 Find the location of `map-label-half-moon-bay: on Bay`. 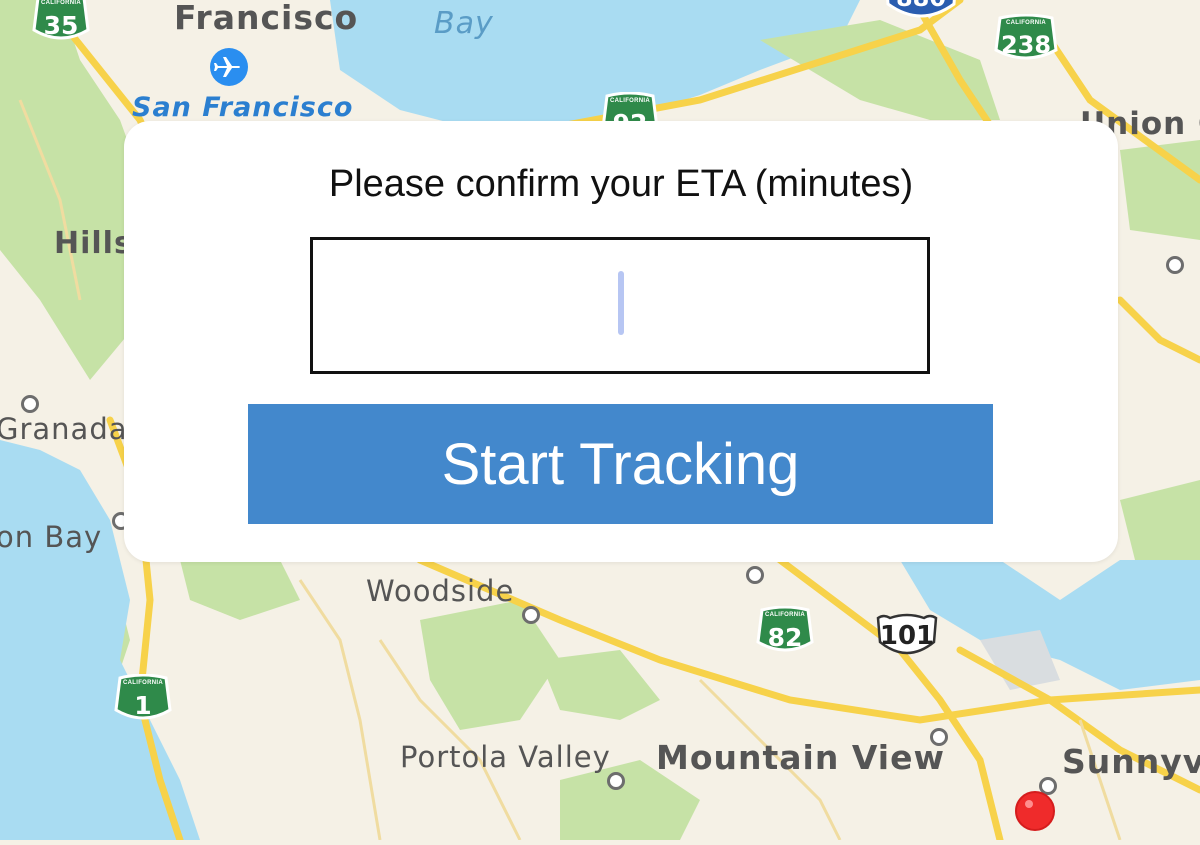

map-label-half-moon-bay: on Bay is located at coordinates (51, 537).